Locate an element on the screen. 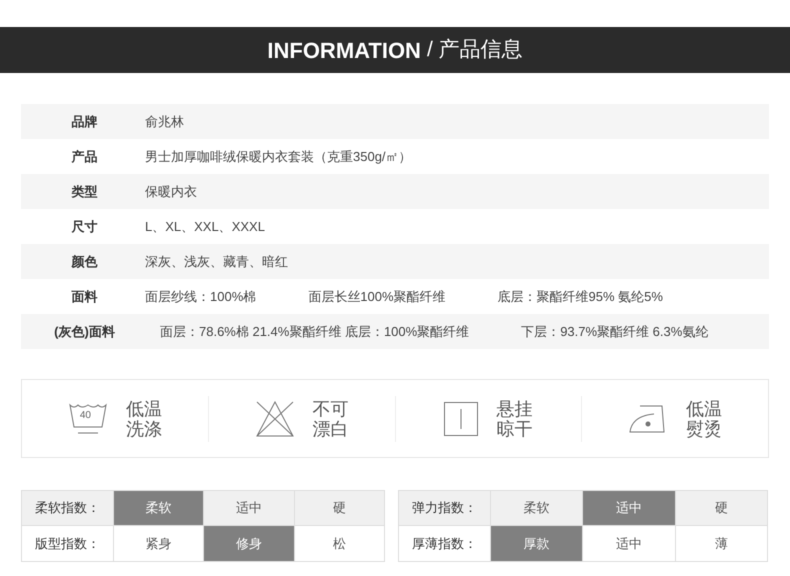 The height and width of the screenshot is (576, 790). spec-label: 类型 is located at coordinates (84, 191).